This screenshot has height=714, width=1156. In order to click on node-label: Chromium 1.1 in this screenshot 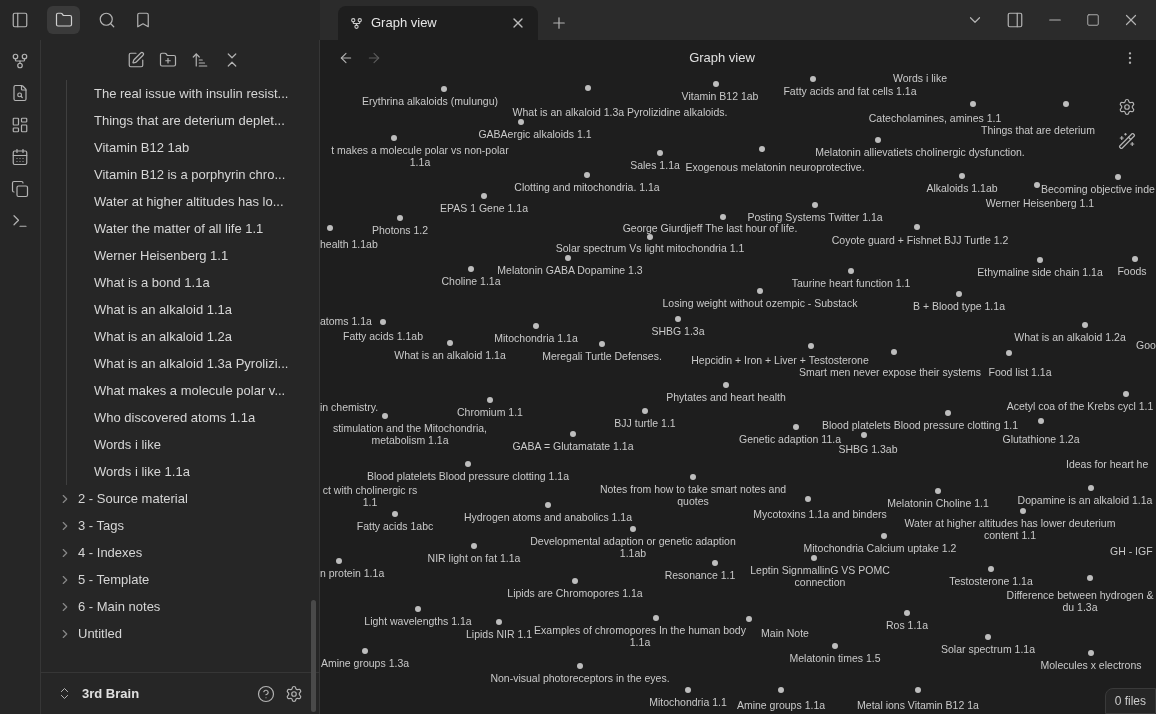, I will do `click(490, 412)`.